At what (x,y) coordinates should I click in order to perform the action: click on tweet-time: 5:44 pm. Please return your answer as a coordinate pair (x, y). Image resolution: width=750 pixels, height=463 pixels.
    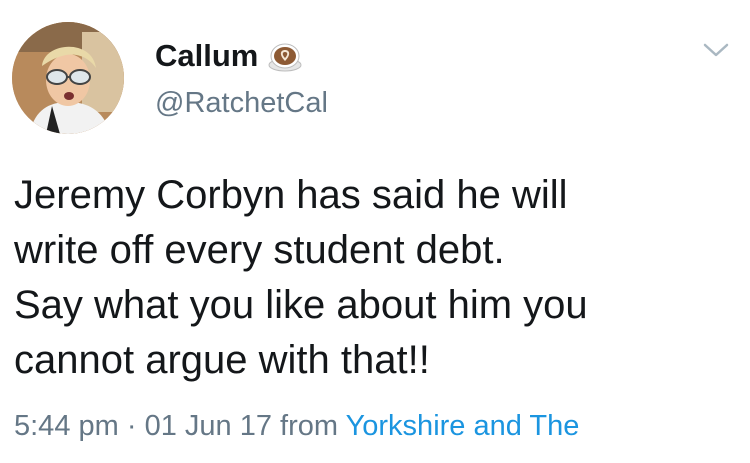
    Looking at the image, I should click on (66, 426).